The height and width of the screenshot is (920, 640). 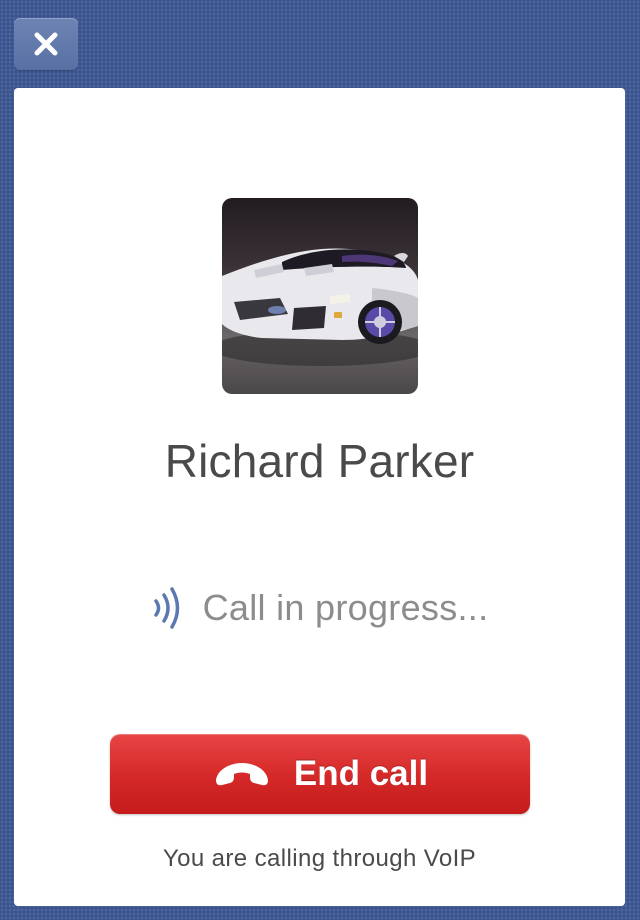 What do you see at coordinates (241, 774) in the screenshot?
I see `phone-hangup-icon` at bounding box center [241, 774].